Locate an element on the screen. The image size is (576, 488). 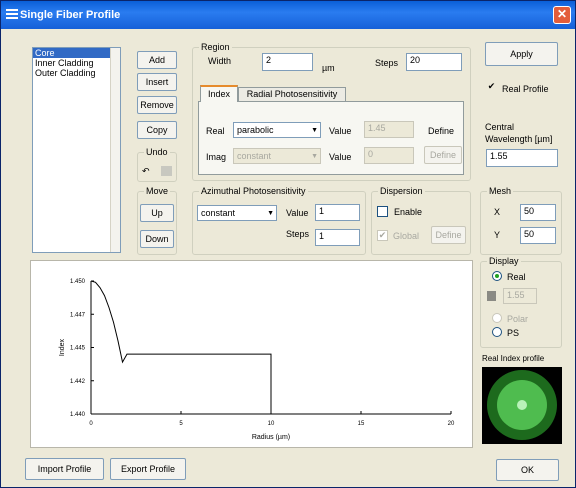
undo-group: Undo ↶ is located at coordinates (157, 164).